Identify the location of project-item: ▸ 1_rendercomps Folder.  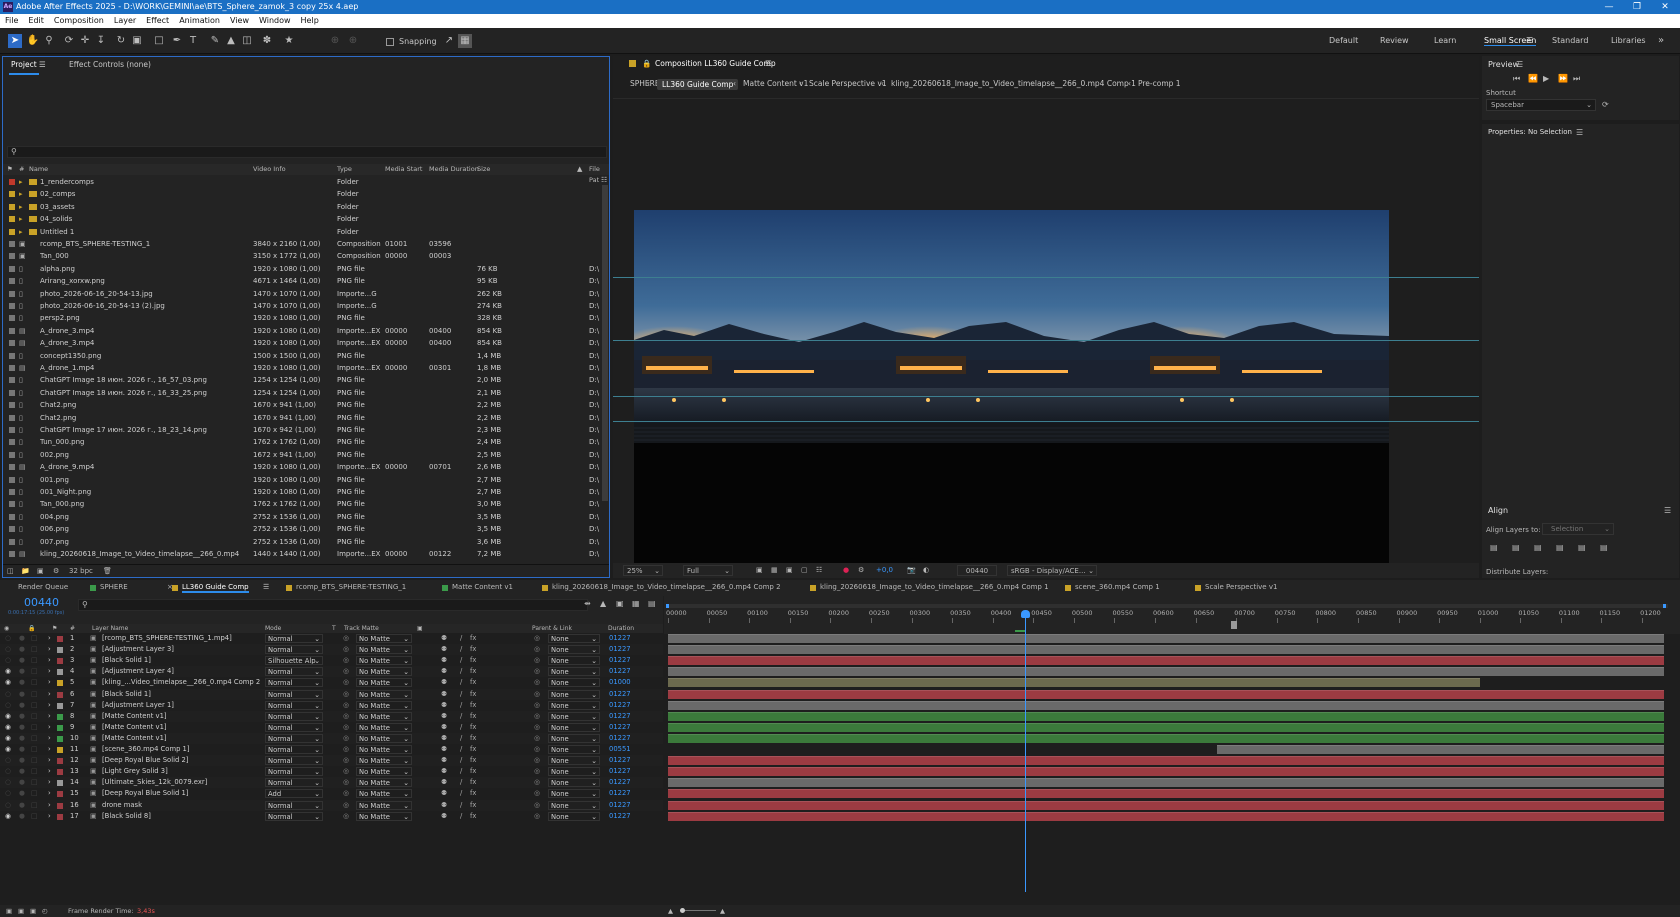
(302, 182).